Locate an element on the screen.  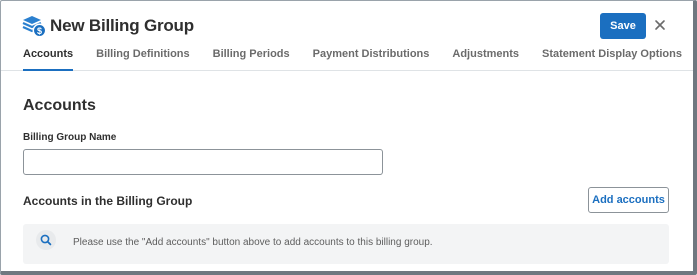
tab-billing-periods: Billing Periods is located at coordinates (251, 59).